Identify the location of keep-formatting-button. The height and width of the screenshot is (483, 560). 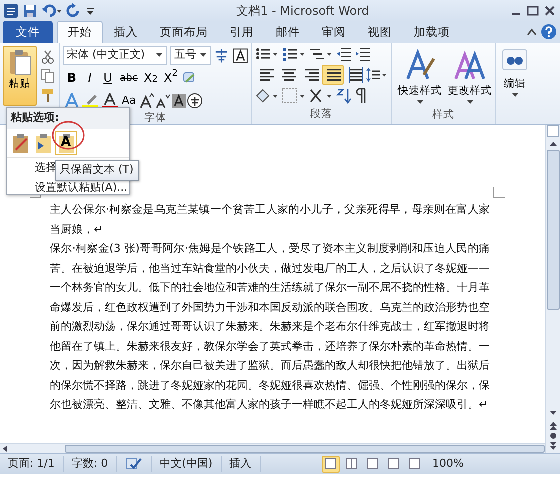
(20, 143).